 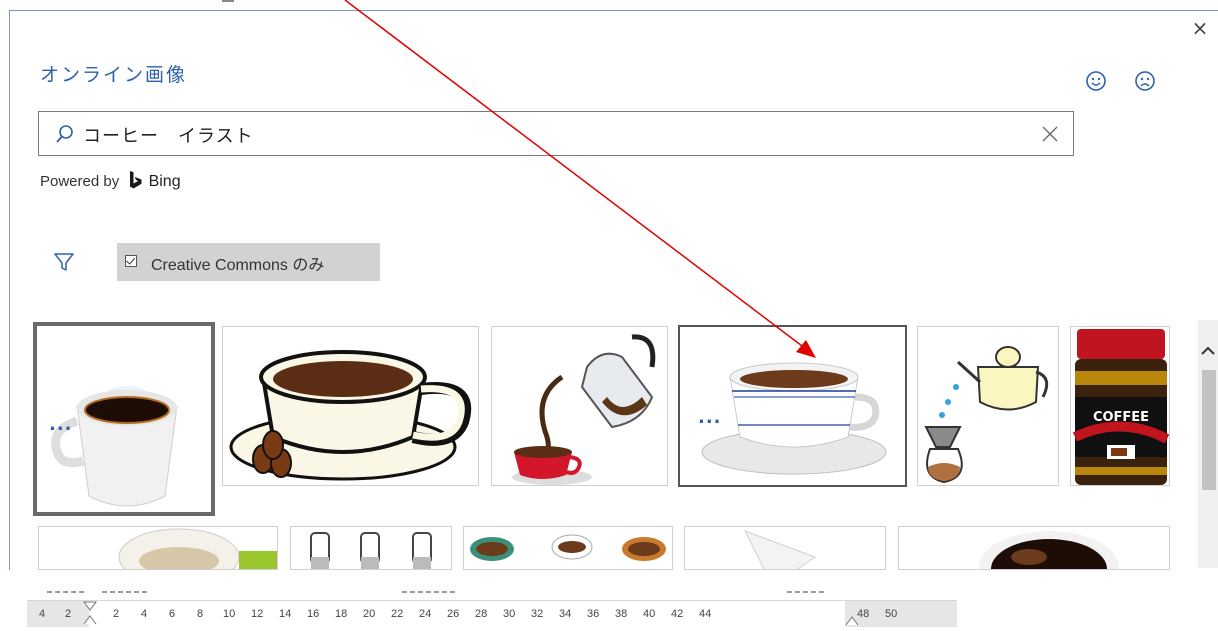 What do you see at coordinates (1145, 83) in the screenshot?
I see `frown-icon` at bounding box center [1145, 83].